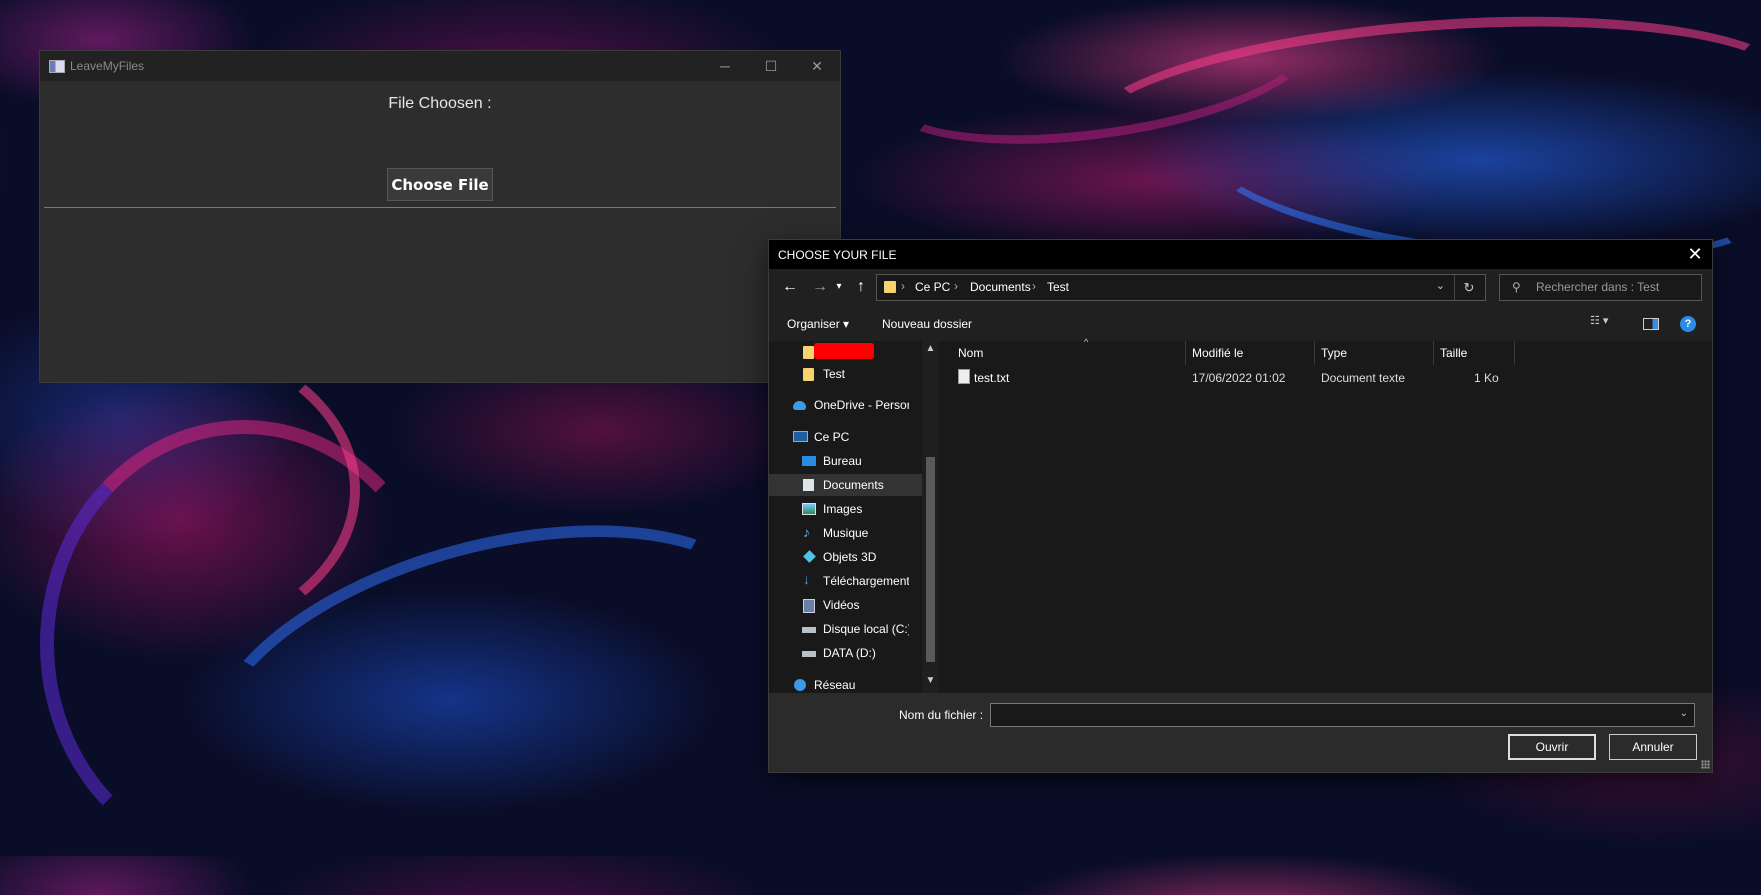 The image size is (1761, 895). What do you see at coordinates (1608, 324) in the screenshot?
I see `view-options-button: ☷ ▾` at bounding box center [1608, 324].